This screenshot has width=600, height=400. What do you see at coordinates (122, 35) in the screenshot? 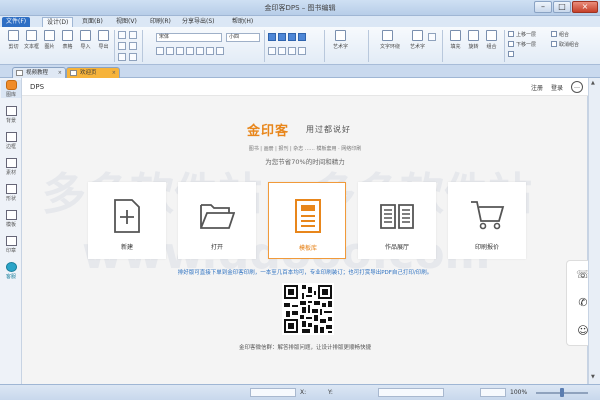
I see `undo-icon` at bounding box center [122, 35].